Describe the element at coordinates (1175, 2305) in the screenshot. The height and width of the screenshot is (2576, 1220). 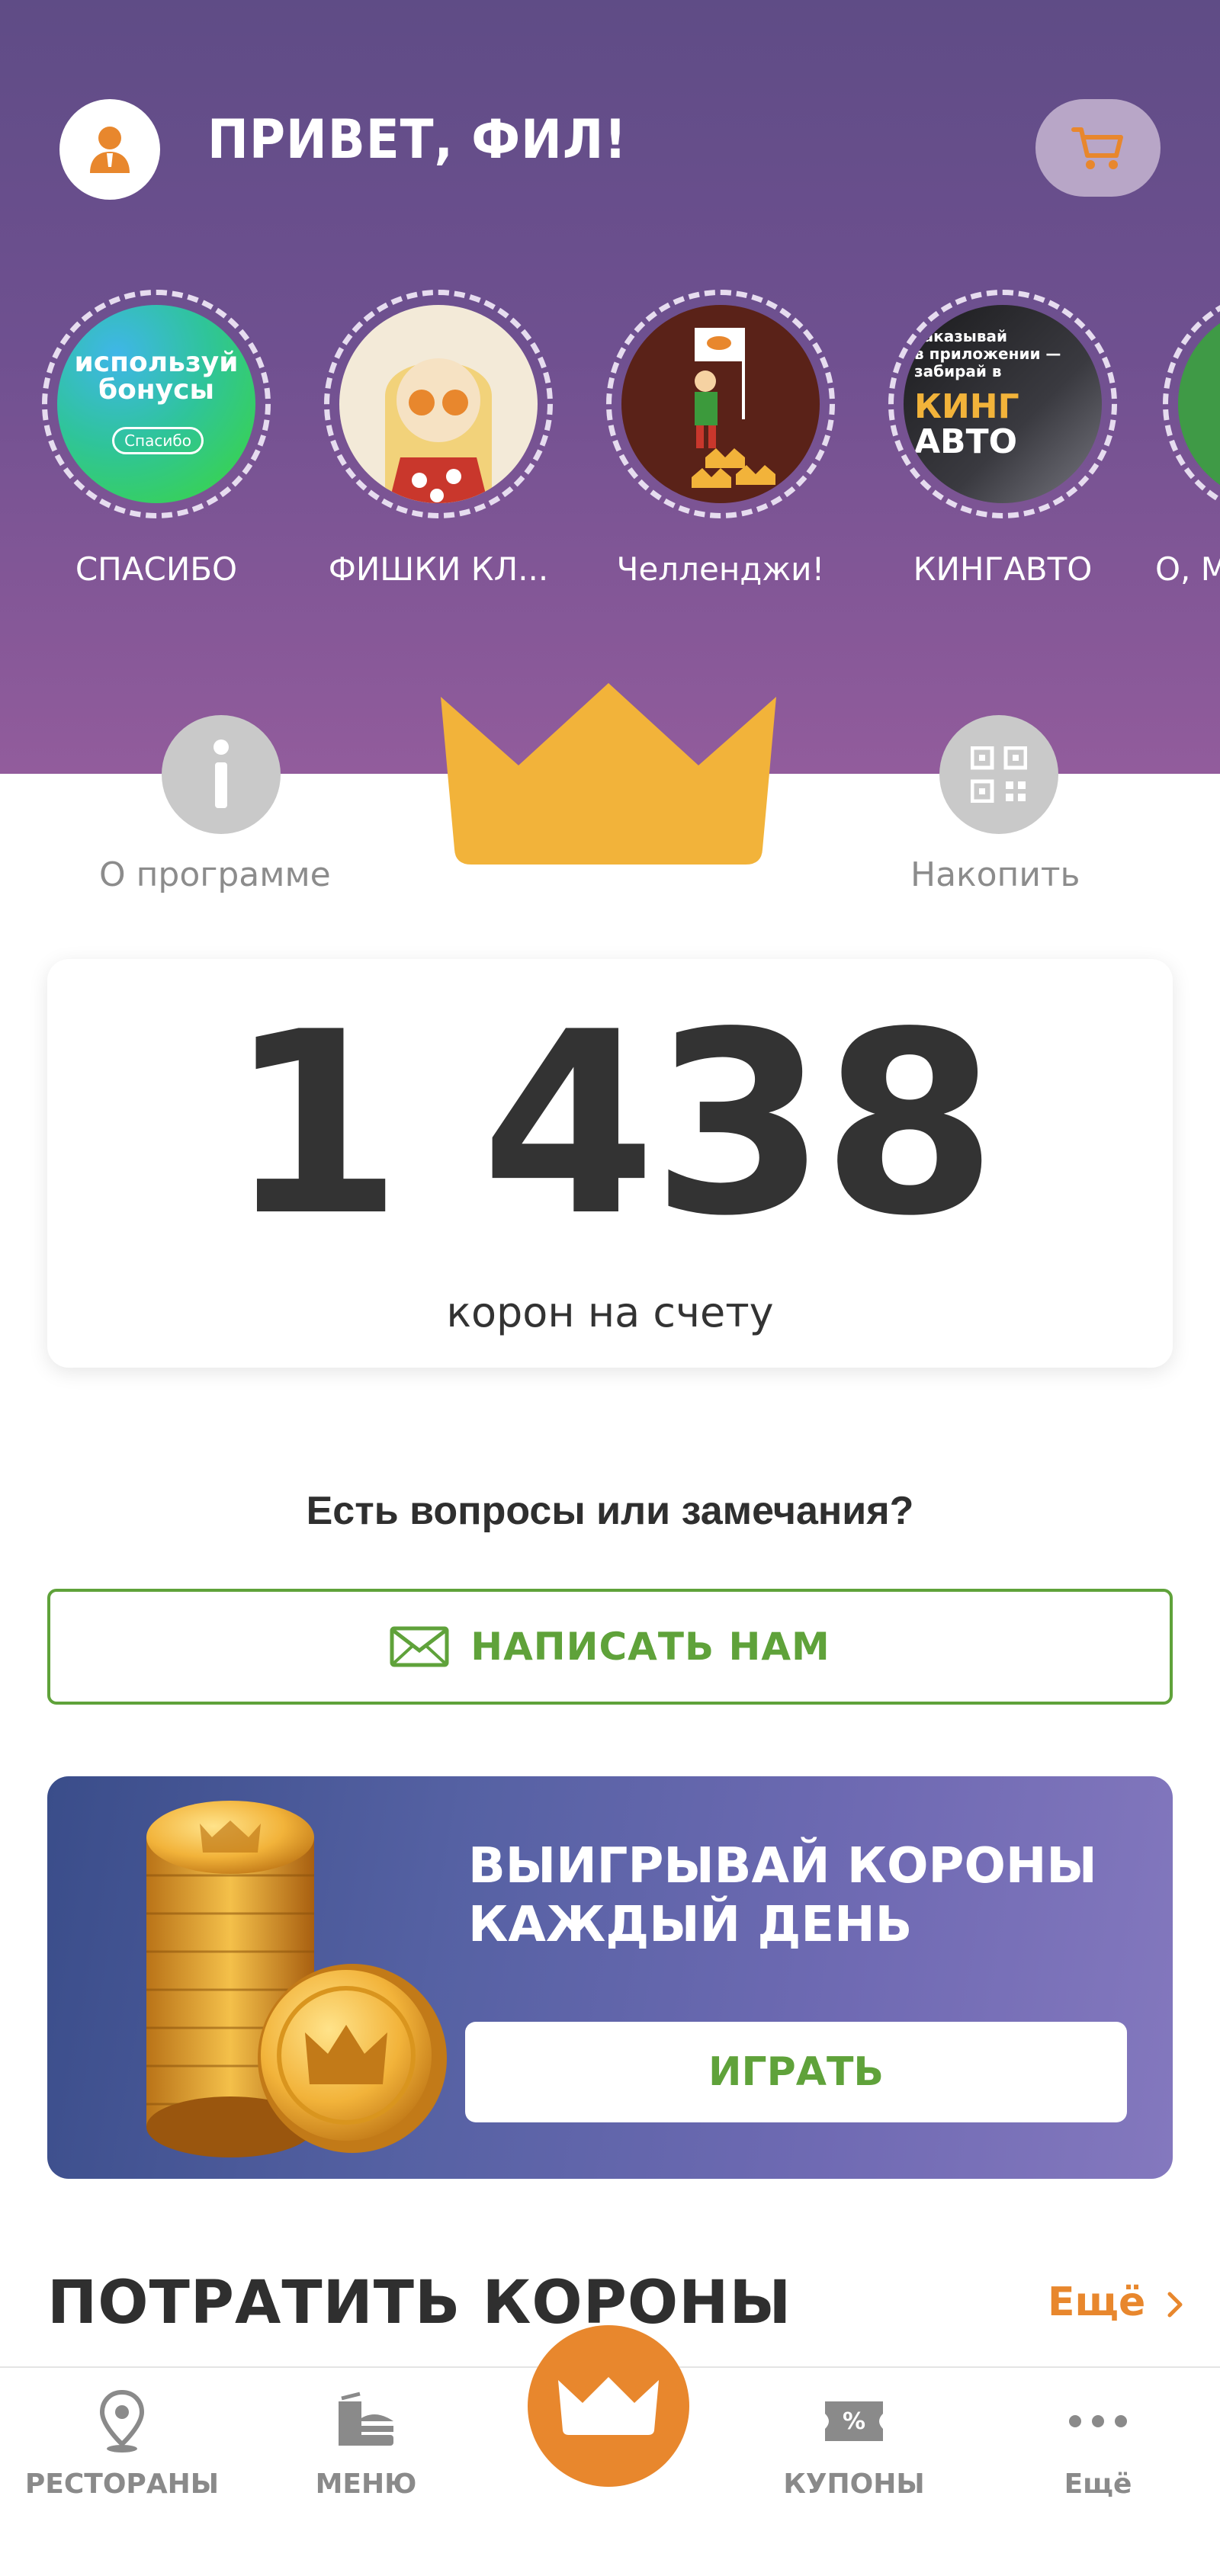
I see `chevron-right-icon` at that location.